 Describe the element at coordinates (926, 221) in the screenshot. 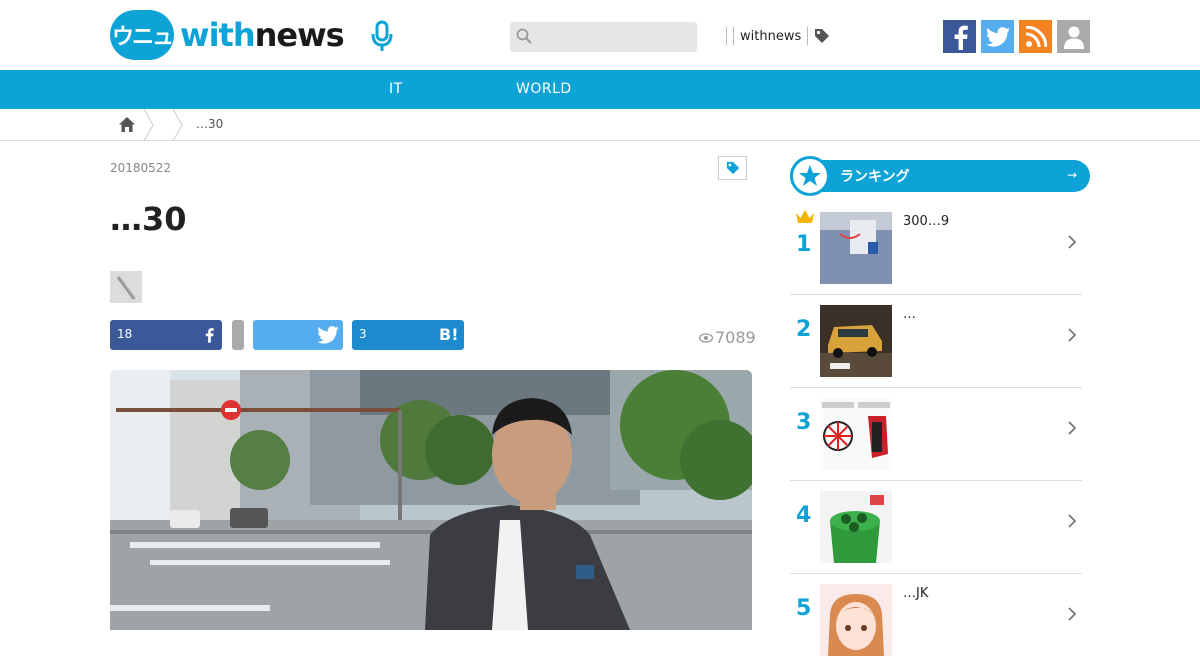

I see `ranking-item-title: 300…9` at that location.